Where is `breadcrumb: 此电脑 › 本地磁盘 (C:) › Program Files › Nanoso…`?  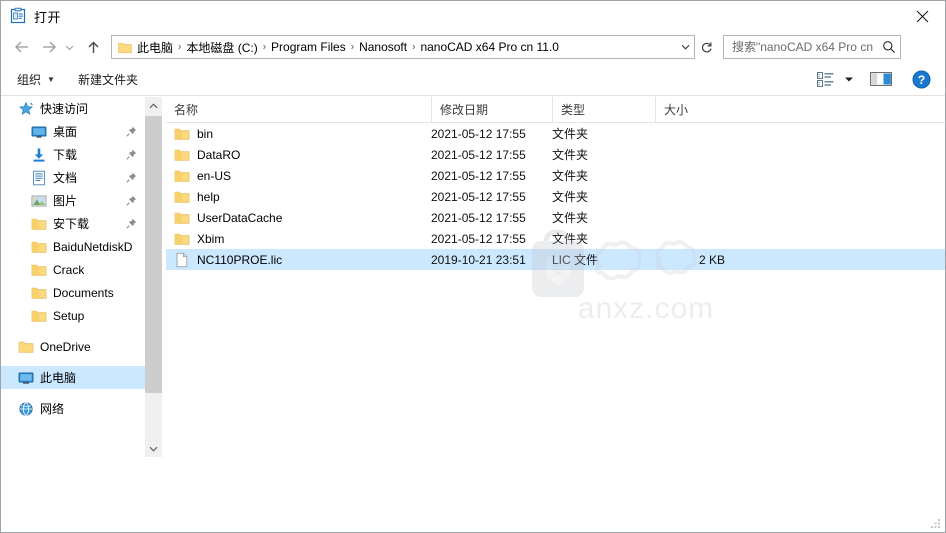 breadcrumb: 此电脑 › 本地磁盘 (C:) › Program Files › Nanoso… is located at coordinates (404, 47).